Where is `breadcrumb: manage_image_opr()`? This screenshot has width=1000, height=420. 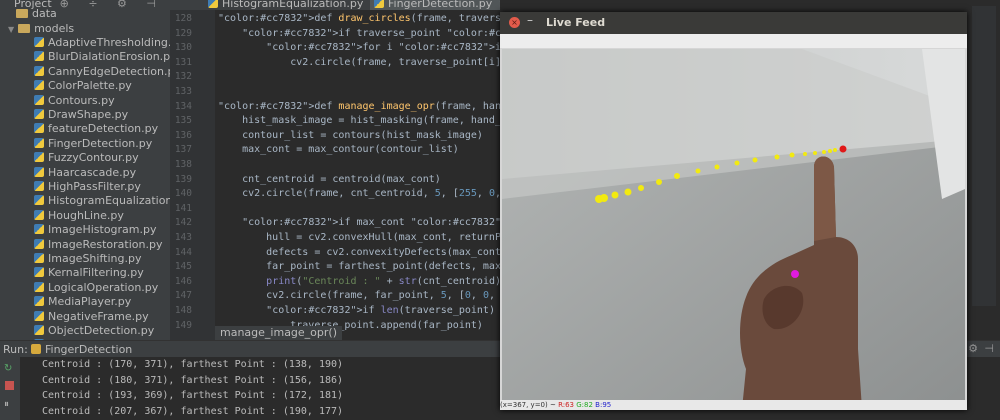
breadcrumb: manage_image_opr() is located at coordinates (278, 333).